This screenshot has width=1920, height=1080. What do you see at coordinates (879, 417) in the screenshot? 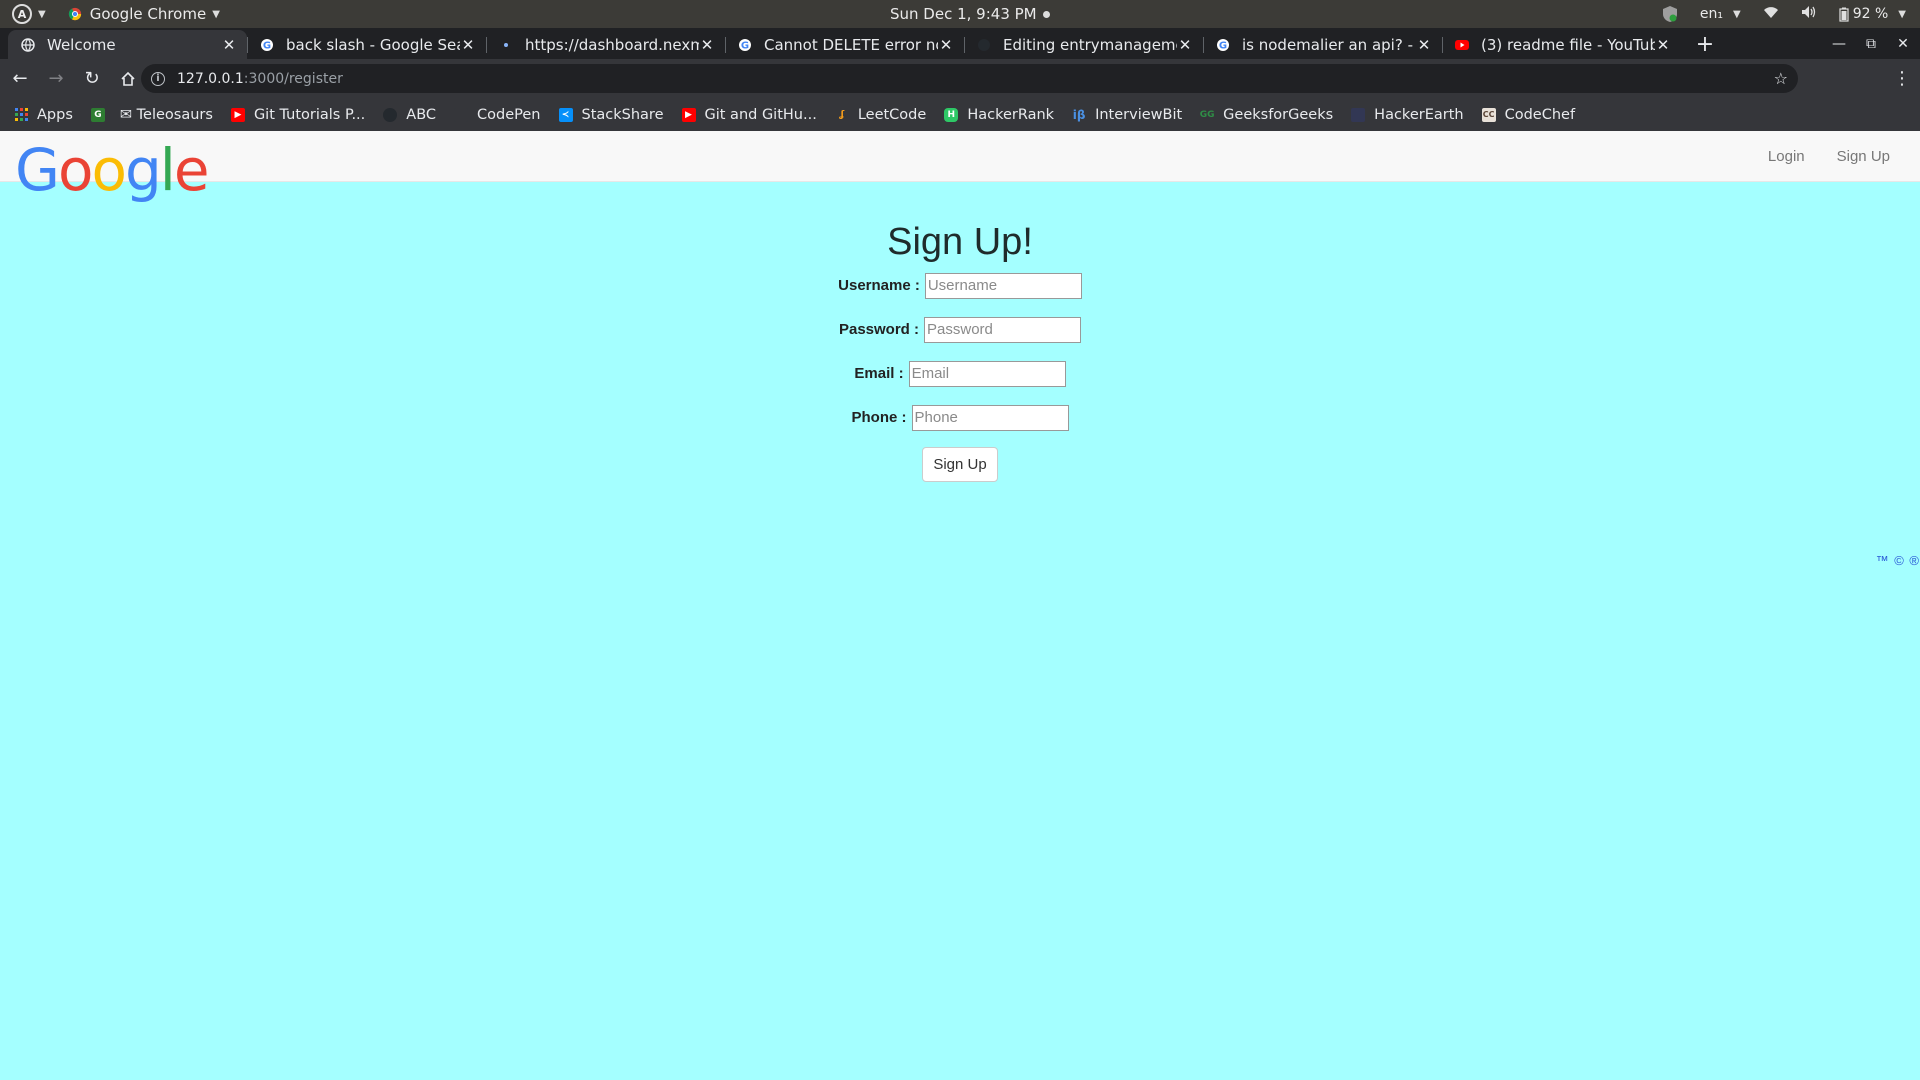
I see `phone-label: Phone :` at bounding box center [879, 417].